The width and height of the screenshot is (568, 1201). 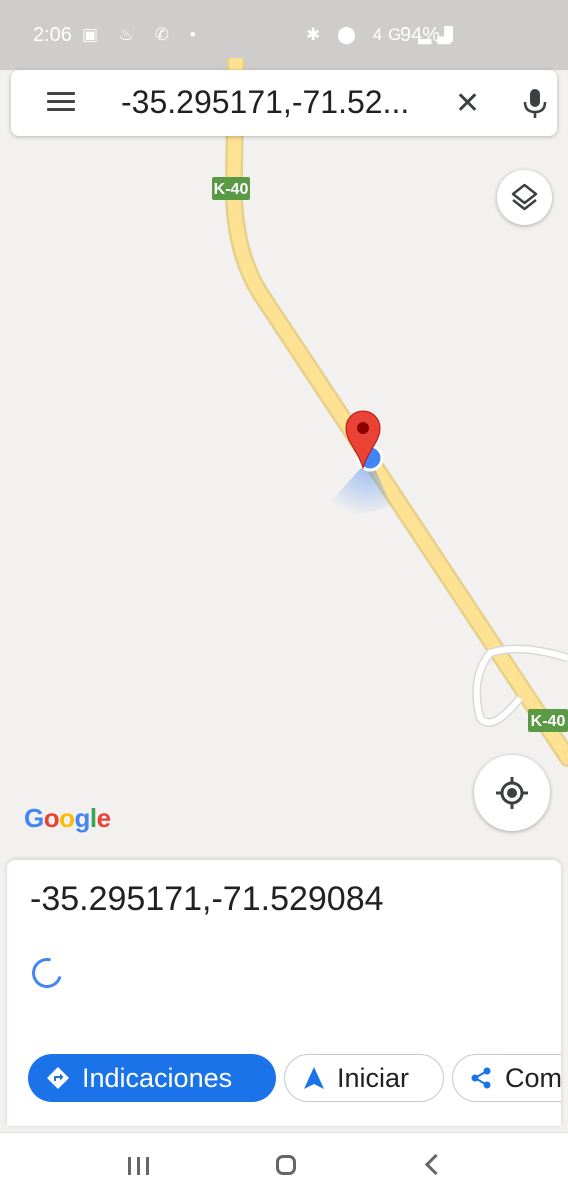 I want to click on road-label-top: K-40, so click(x=231, y=188).